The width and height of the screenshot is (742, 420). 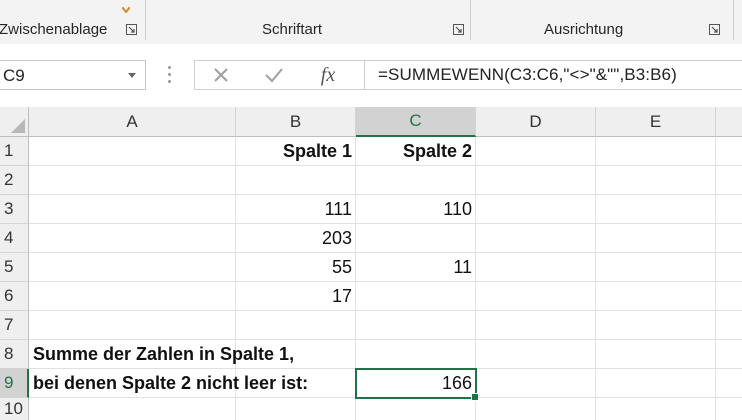 I want to click on row-header-3: 3, so click(x=14, y=209).